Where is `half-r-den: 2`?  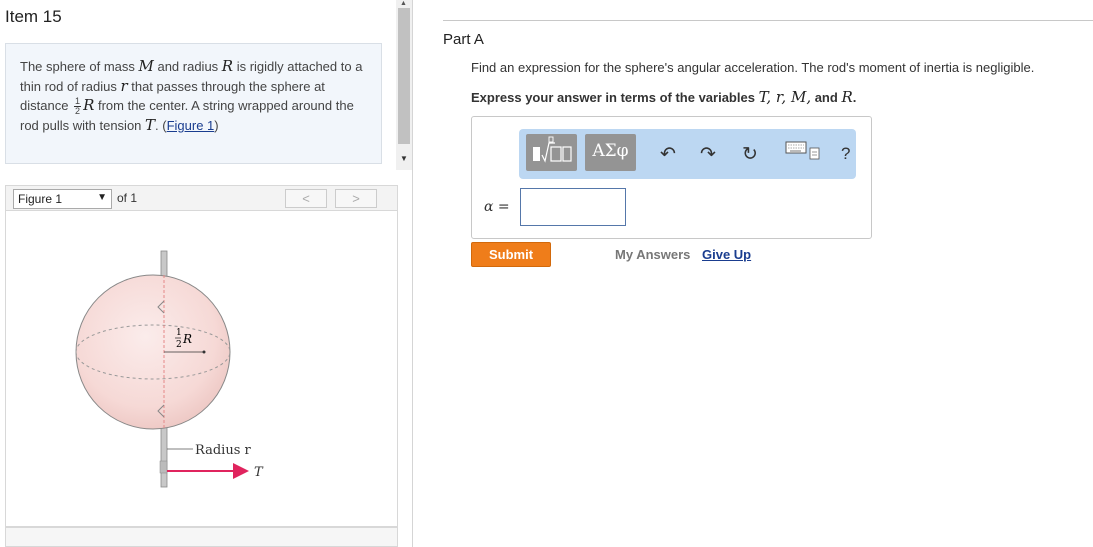 half-r-den: 2 is located at coordinates (179, 345).